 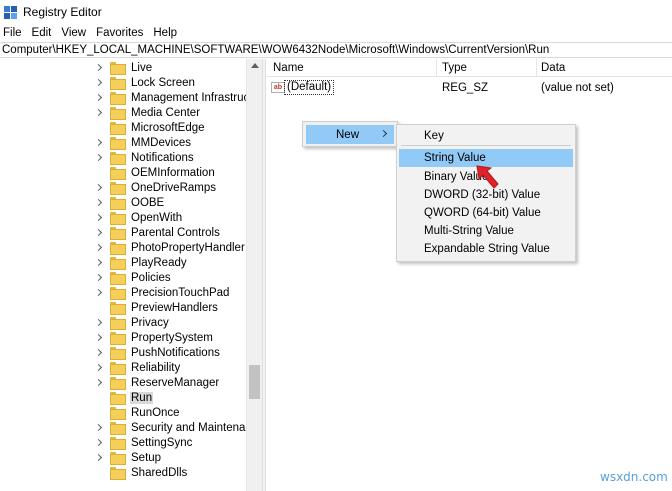 I want to click on tree-item: OpenWith, so click(x=138, y=217).